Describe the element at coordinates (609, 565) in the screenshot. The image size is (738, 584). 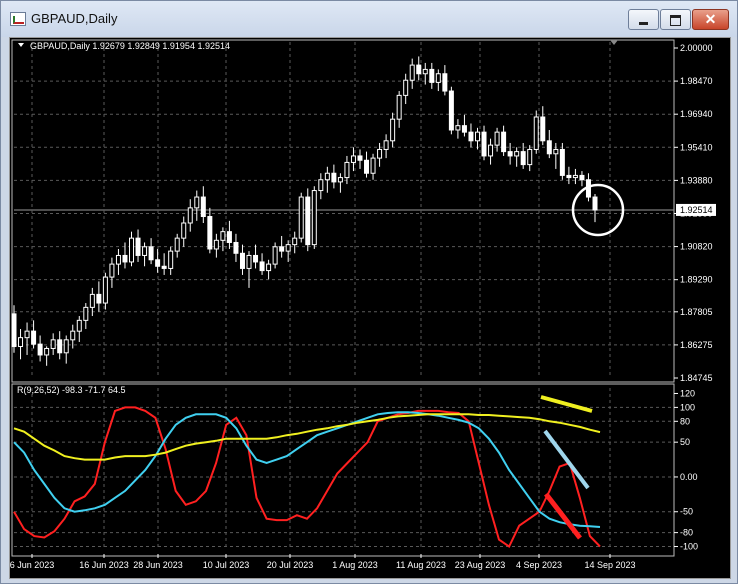
I see `time-tick-label: 14 Sep 2023` at that location.